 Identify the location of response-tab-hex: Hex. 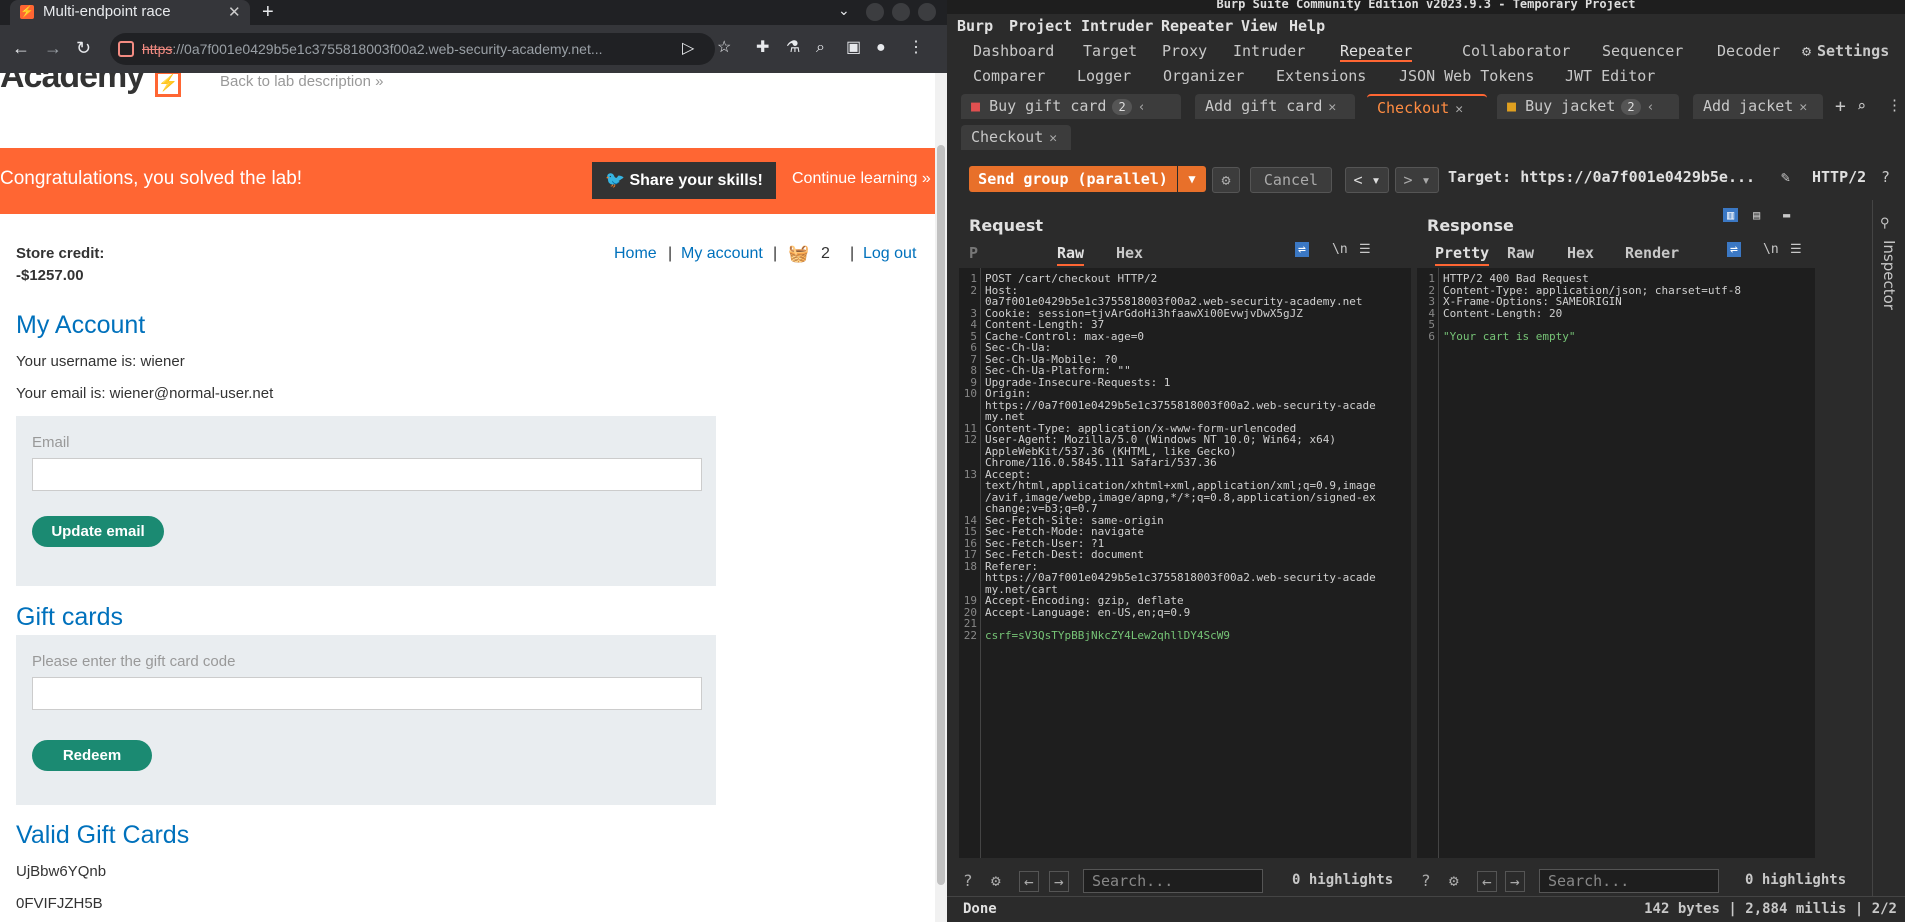
(1580, 253).